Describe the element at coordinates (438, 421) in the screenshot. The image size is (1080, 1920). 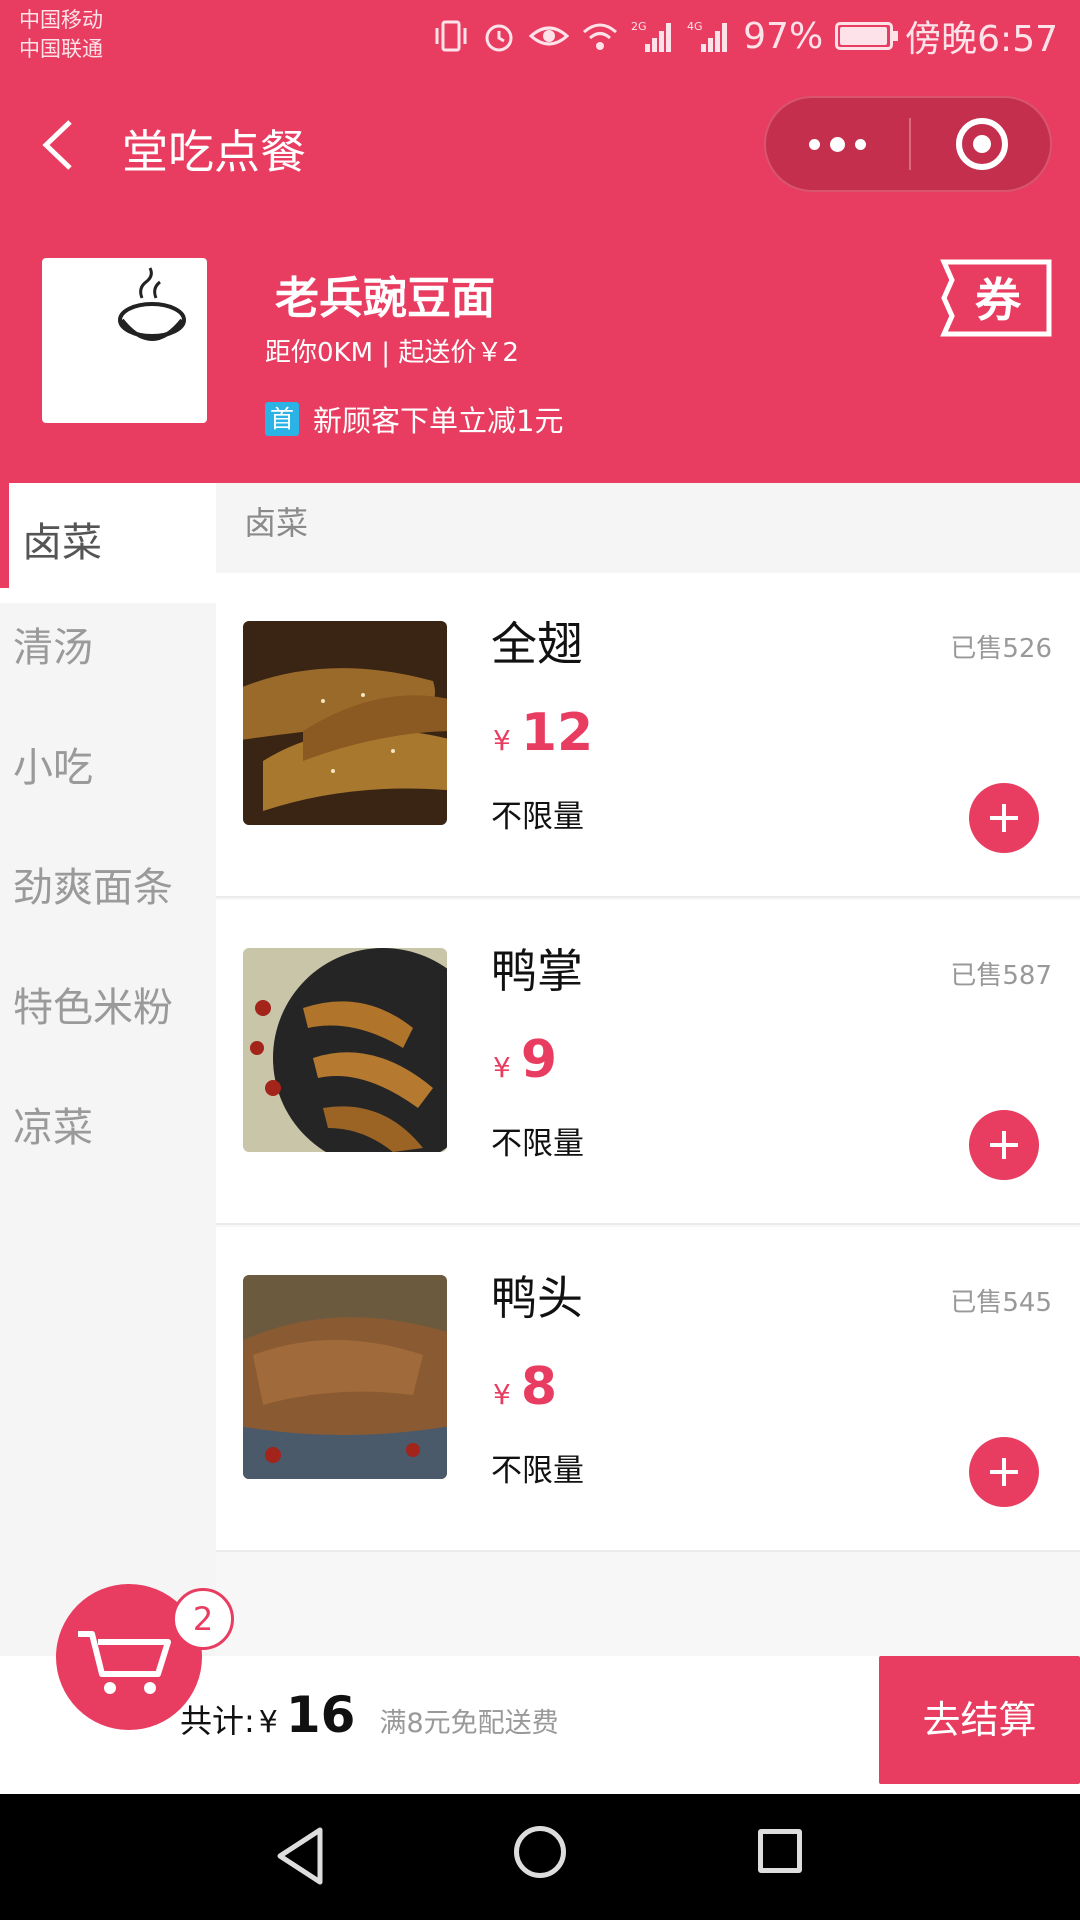
I see `promo-text: 新顾客下单立减1元` at that location.